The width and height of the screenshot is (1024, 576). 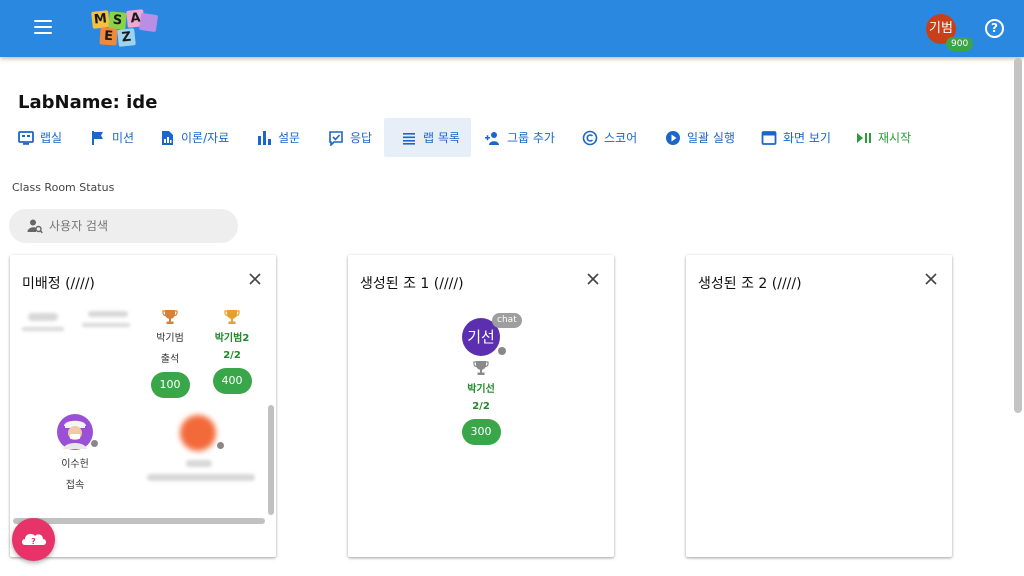 I want to click on member-status: 접속, so click(x=75, y=485).